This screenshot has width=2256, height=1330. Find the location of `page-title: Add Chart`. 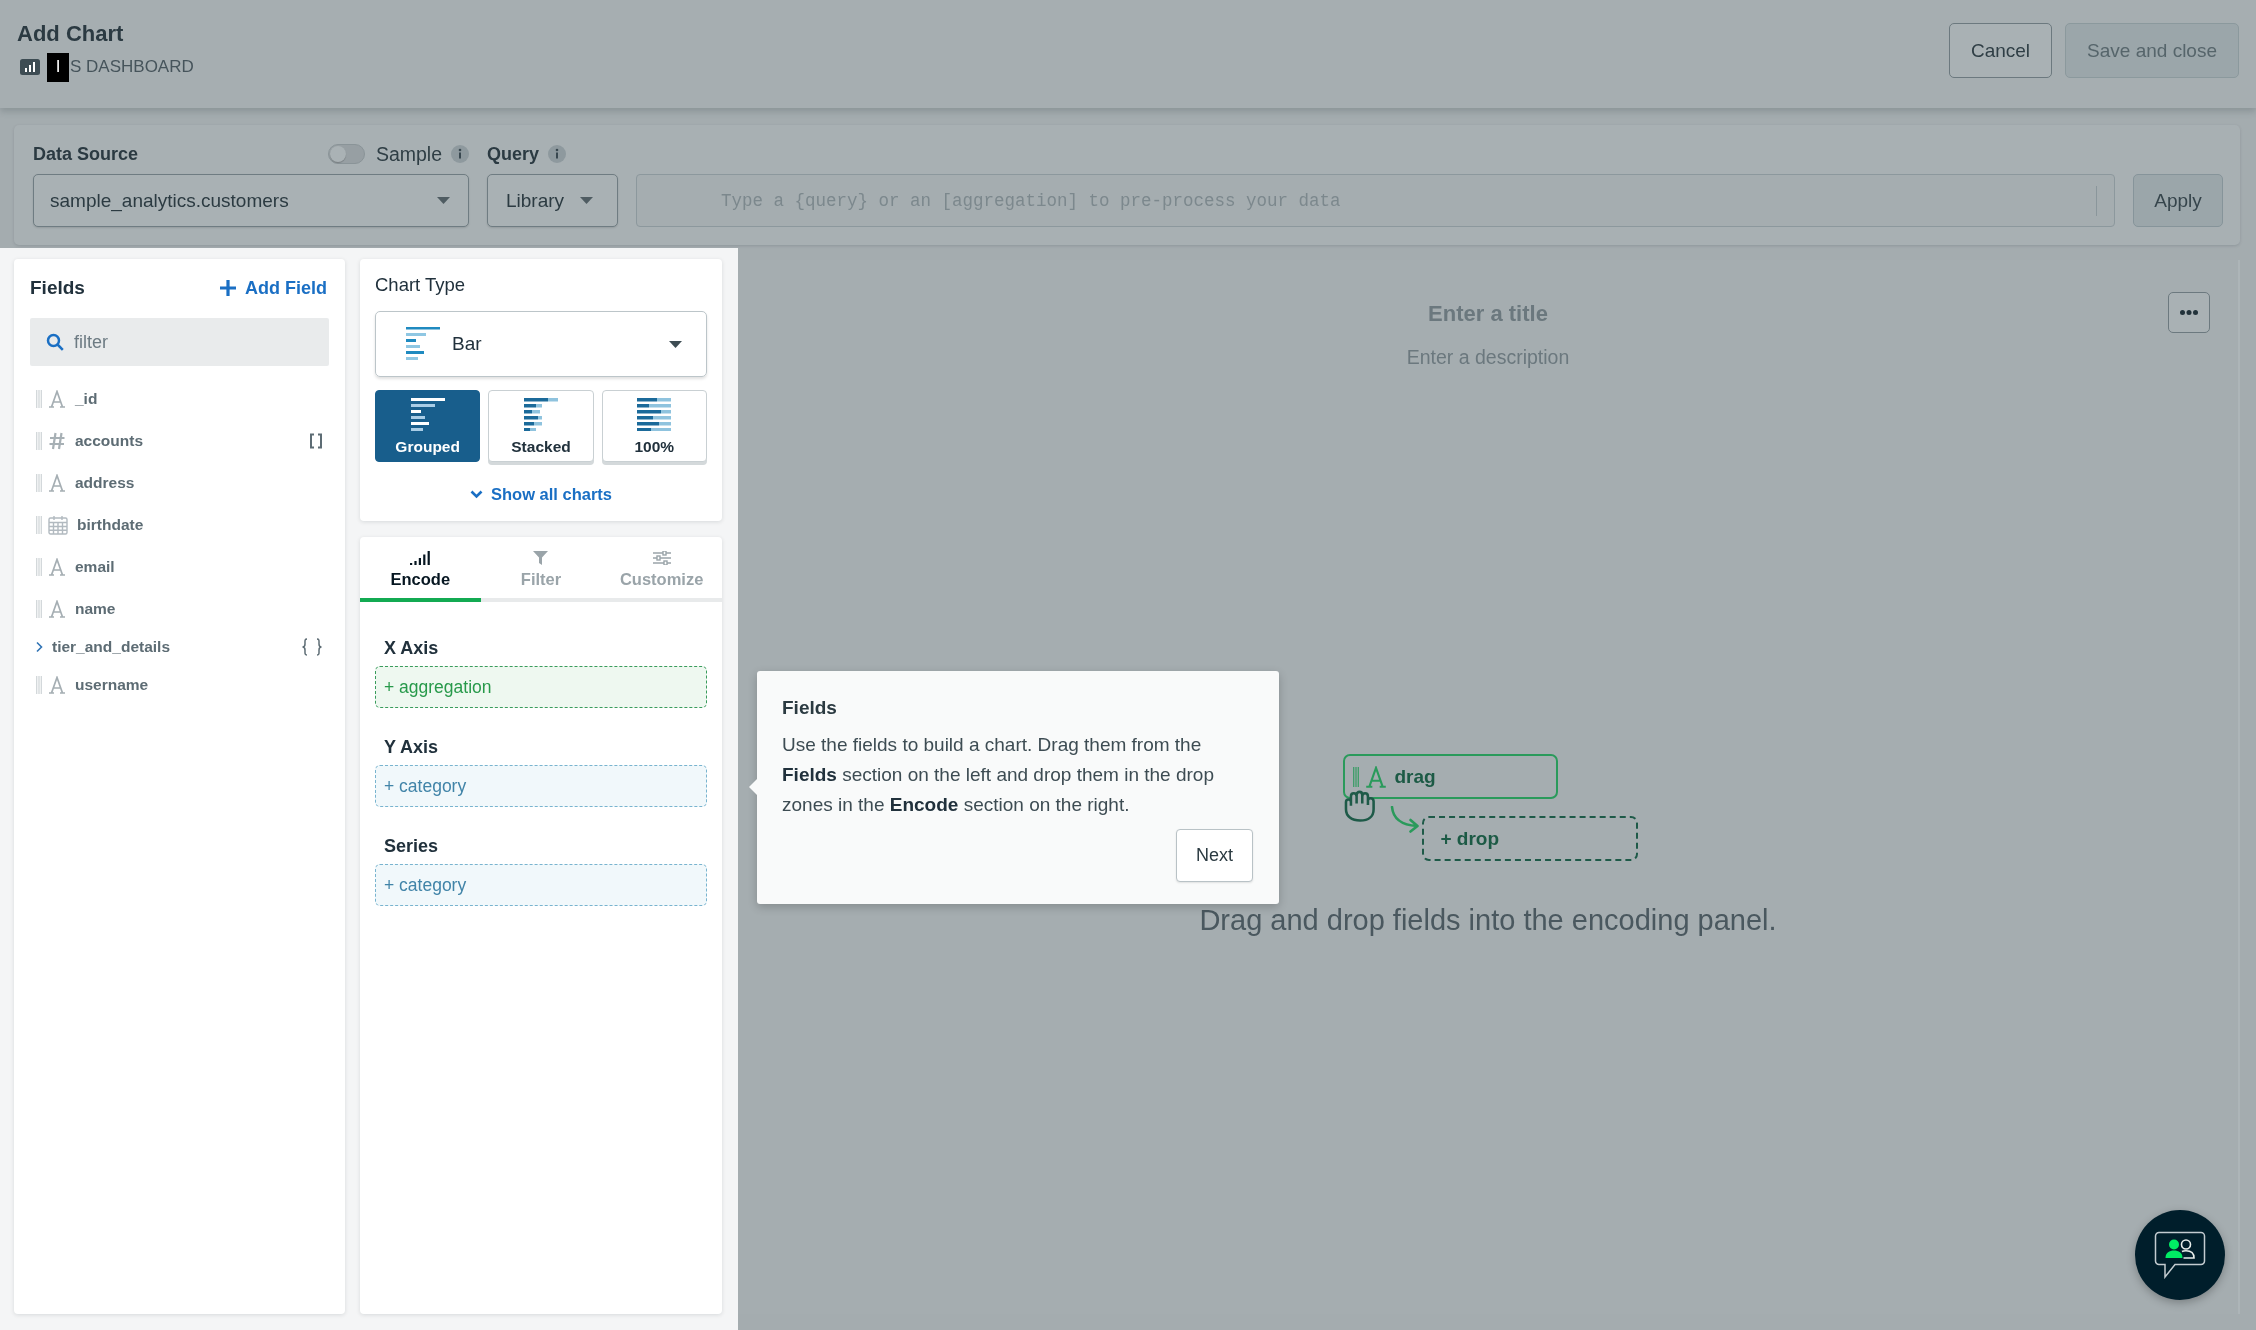

page-title: Add Chart is located at coordinates (71, 34).